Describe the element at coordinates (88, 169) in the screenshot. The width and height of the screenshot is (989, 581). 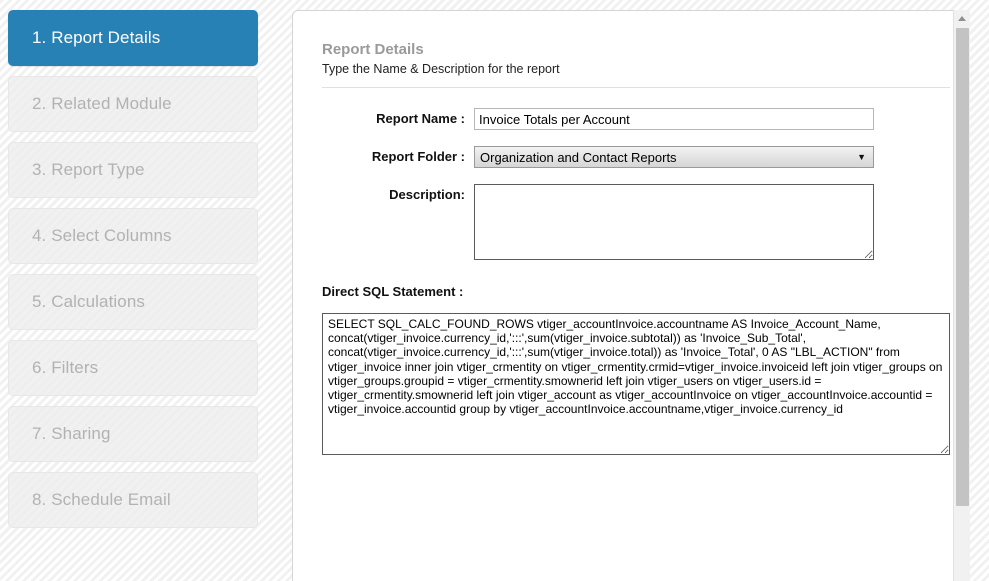
I see `sidebar-item-label: 3. Report Type` at that location.